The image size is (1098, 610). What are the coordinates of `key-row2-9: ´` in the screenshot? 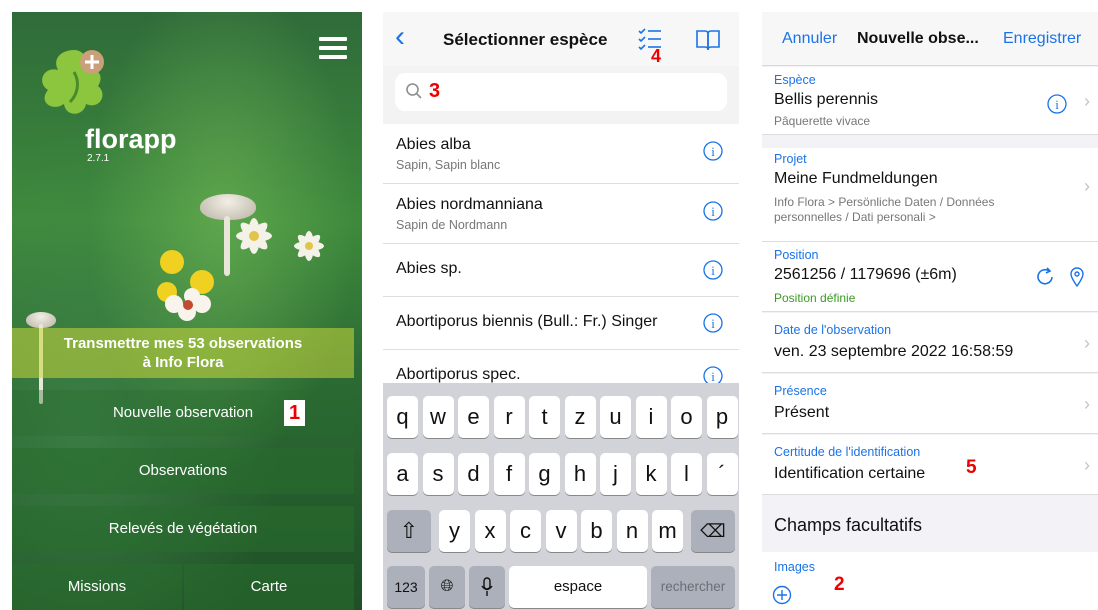 It's located at (722, 474).